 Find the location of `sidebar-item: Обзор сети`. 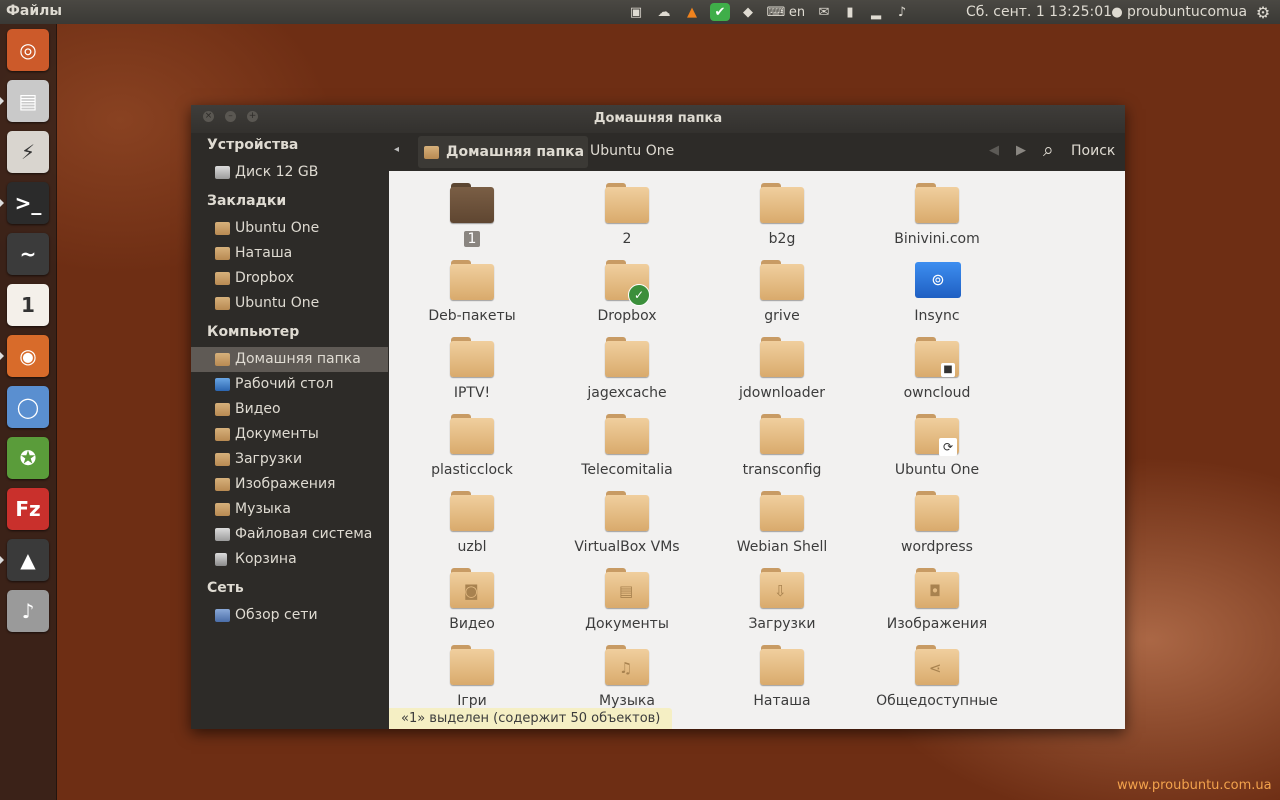

sidebar-item: Обзор сети is located at coordinates (289, 615).